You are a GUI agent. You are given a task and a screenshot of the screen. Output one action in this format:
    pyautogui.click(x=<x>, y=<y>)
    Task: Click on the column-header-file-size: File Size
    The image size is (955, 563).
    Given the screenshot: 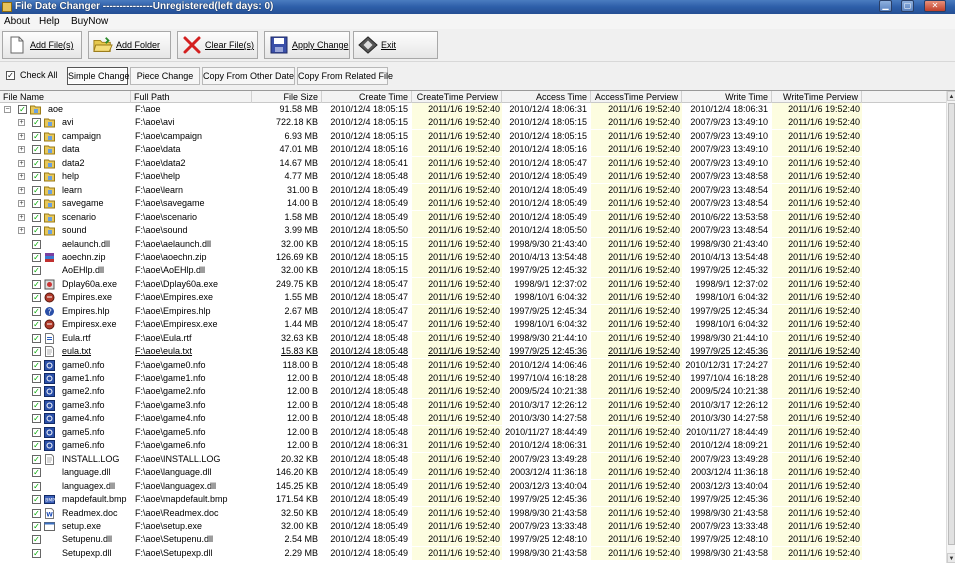 What is the action you would take?
    pyautogui.click(x=287, y=97)
    